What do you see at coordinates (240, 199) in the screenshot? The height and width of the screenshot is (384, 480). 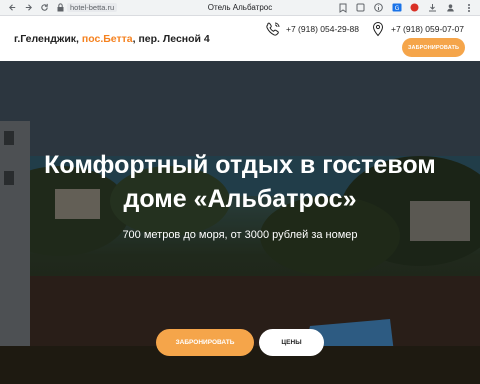 I see `hero-title-line-2: доме «Альбатрос»` at bounding box center [240, 199].